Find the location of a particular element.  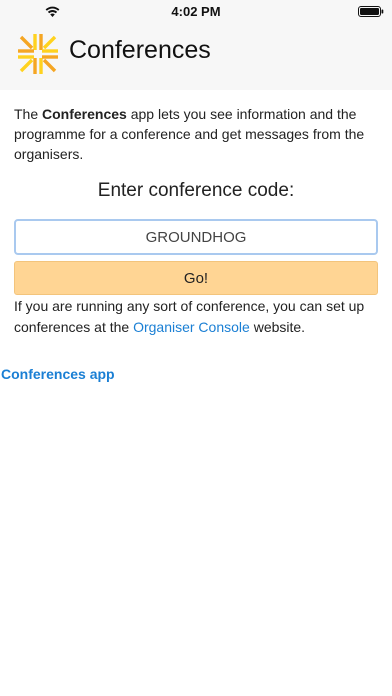

organiser-suffix: website. is located at coordinates (277, 327).